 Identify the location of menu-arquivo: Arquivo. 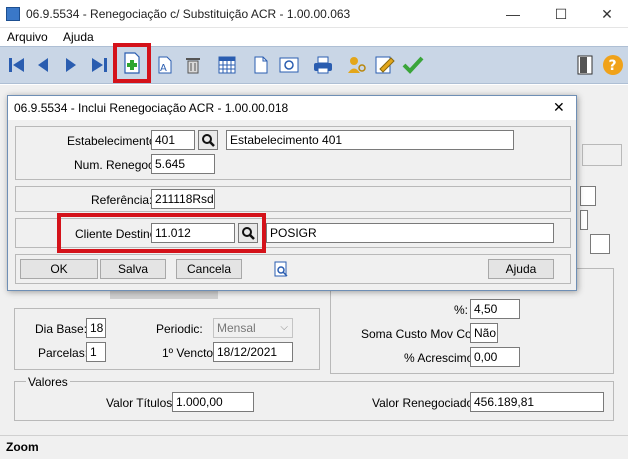
(27, 37).